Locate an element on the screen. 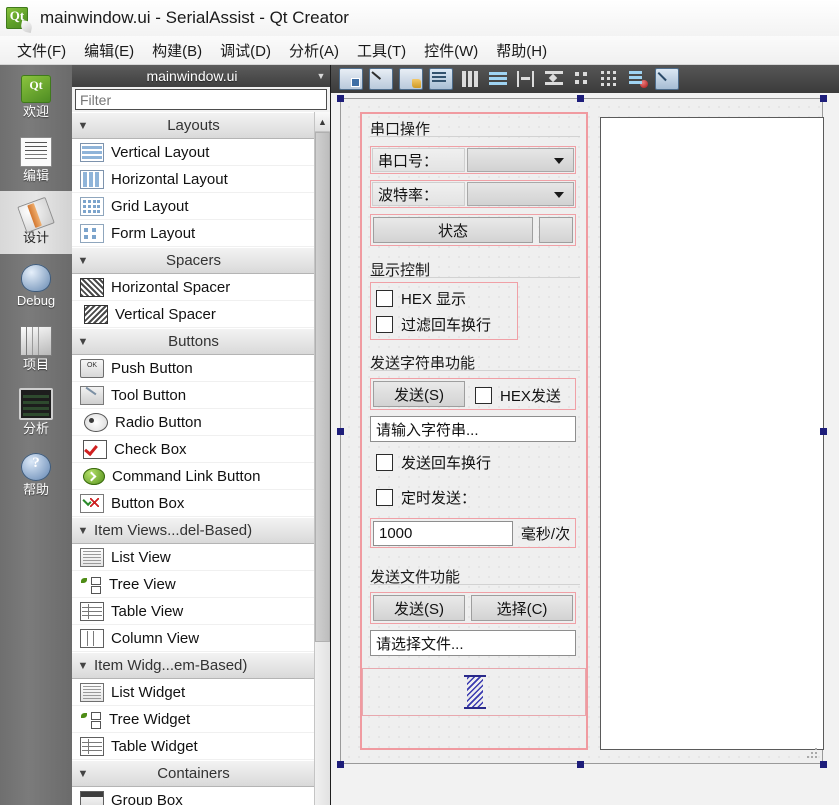 This screenshot has height=805, width=839. menu-help: 帮助(H) is located at coordinates (521, 50).